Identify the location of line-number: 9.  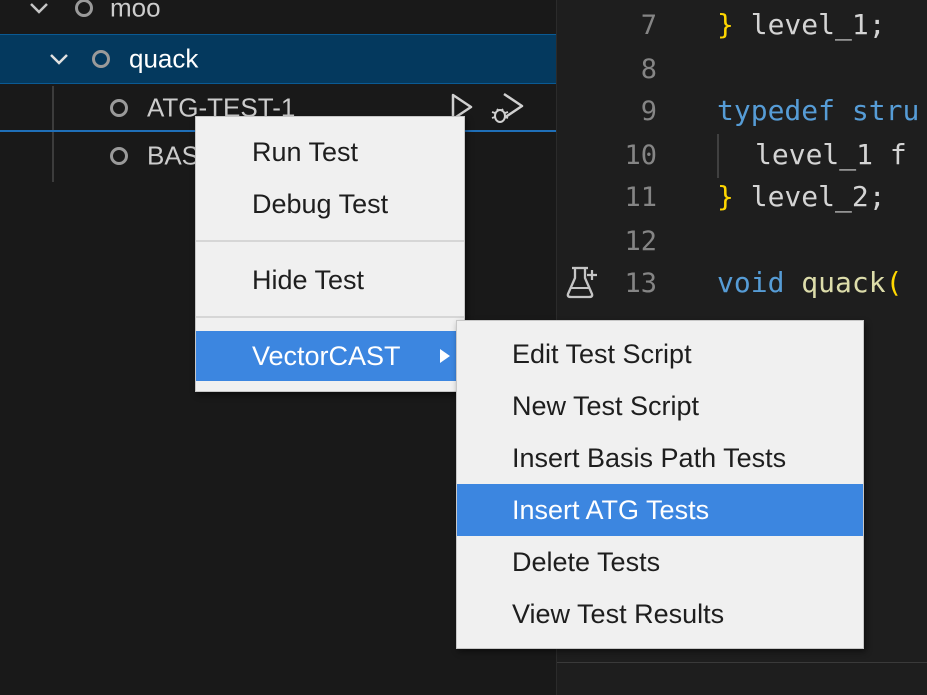
(648, 111).